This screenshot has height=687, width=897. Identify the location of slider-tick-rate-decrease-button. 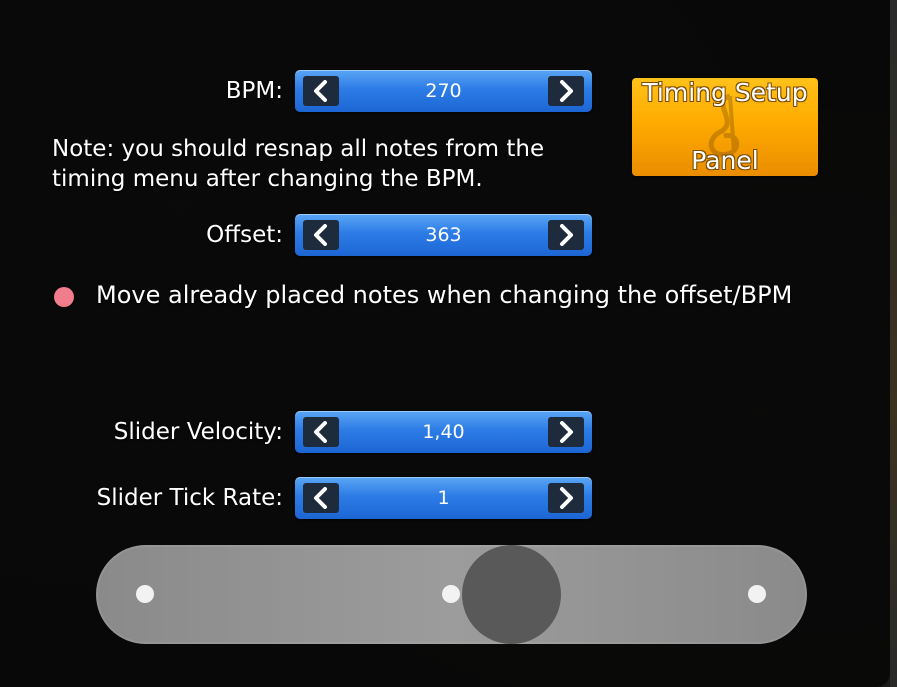
(321, 498).